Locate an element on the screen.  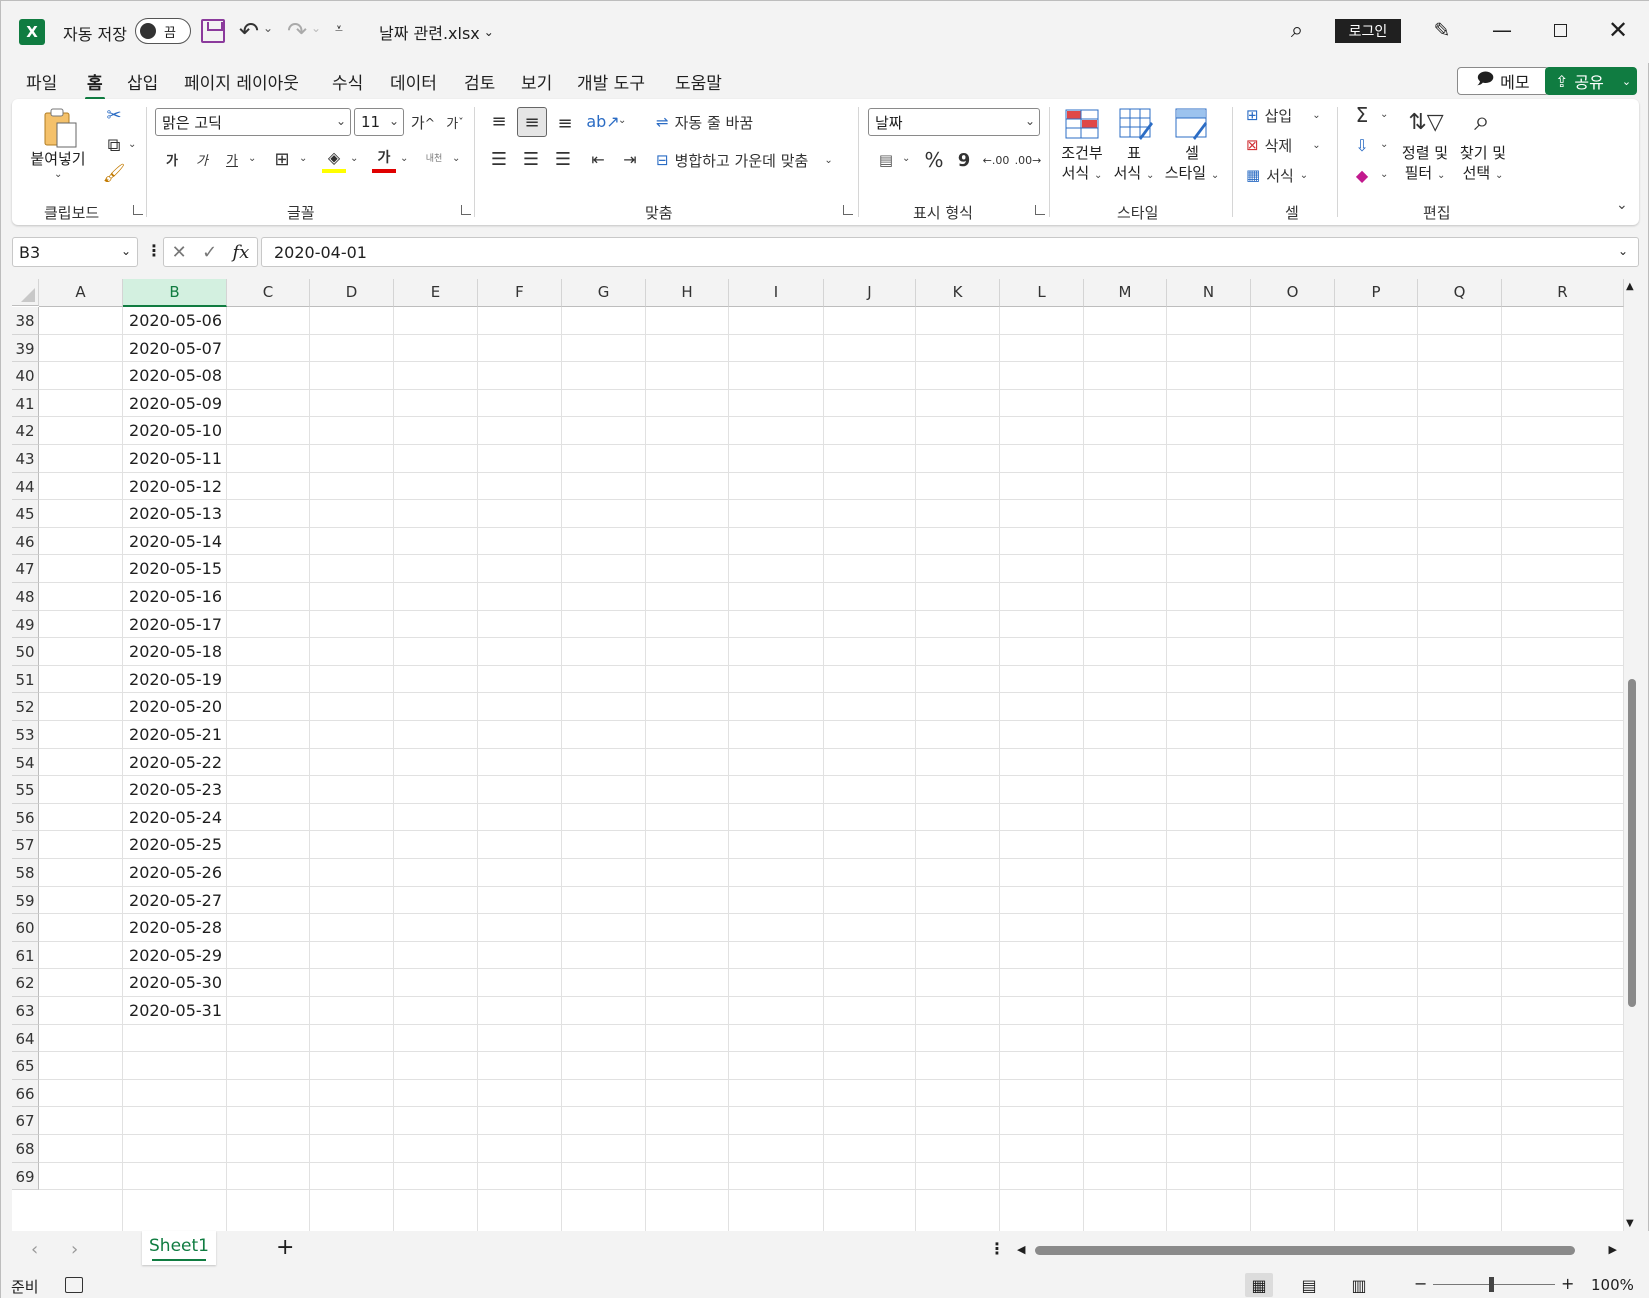
alignment-launcher-icon is located at coordinates (848, 210).